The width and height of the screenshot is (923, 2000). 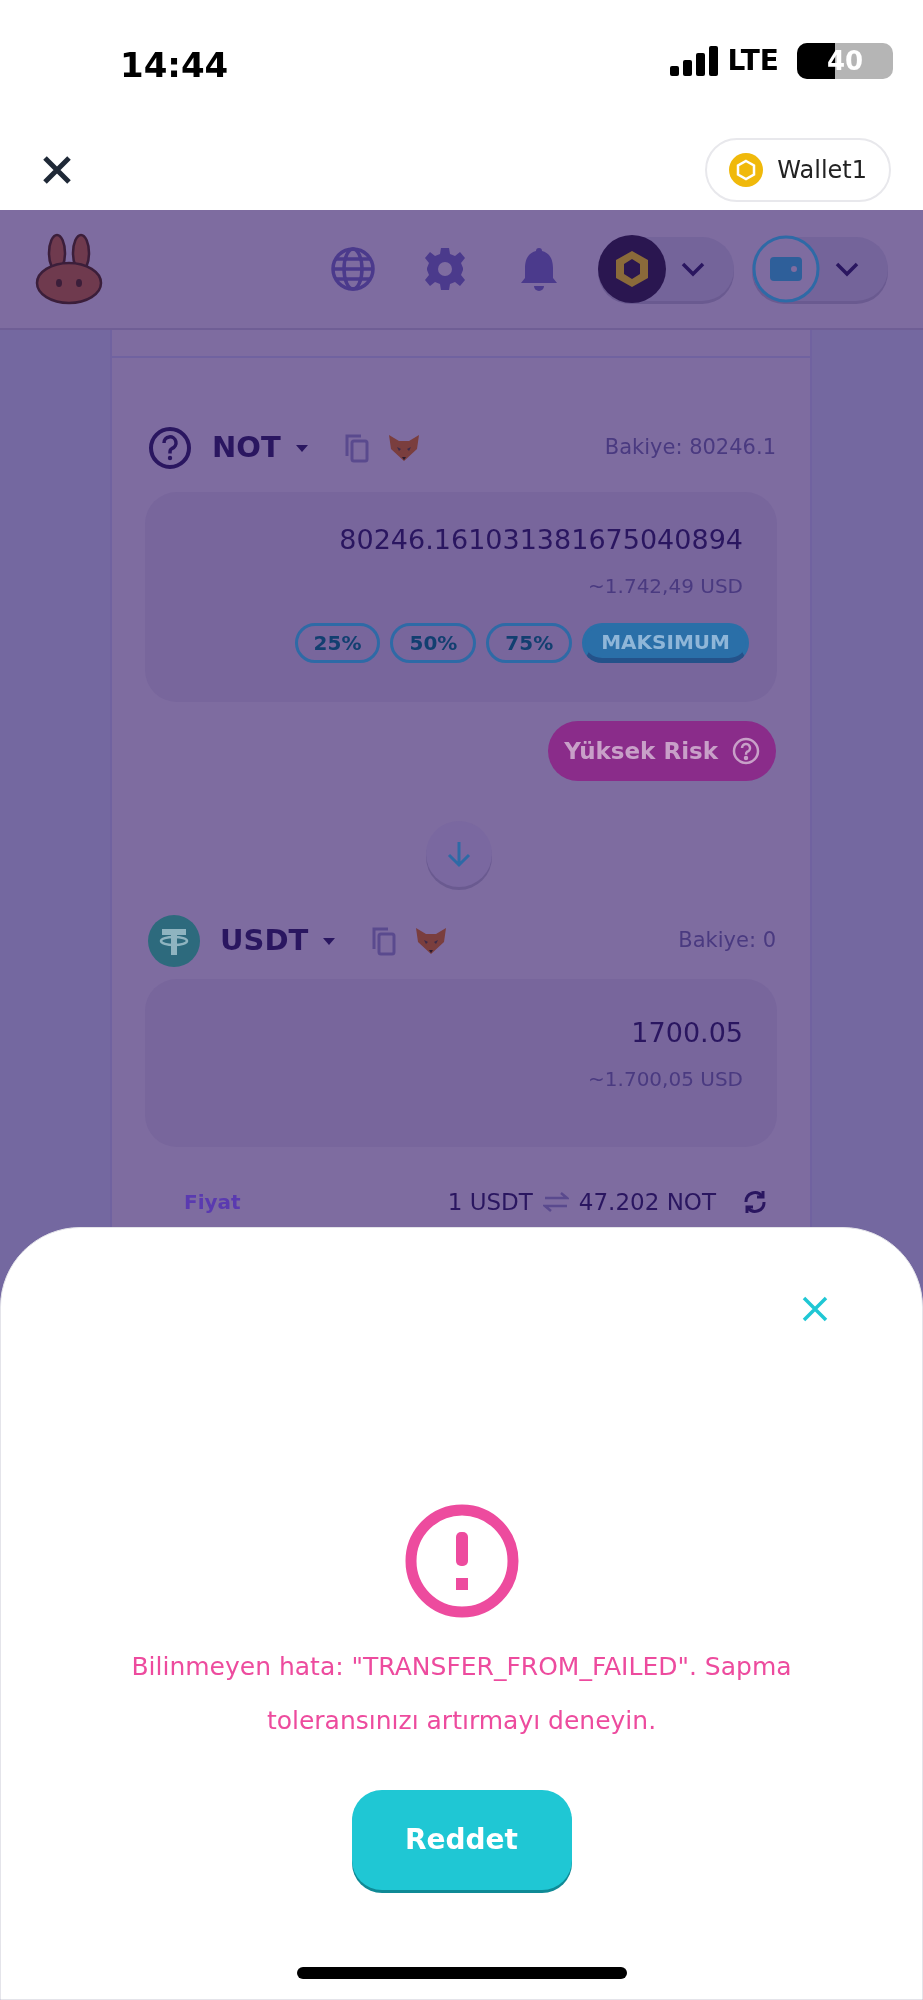 What do you see at coordinates (746, 170) in the screenshot?
I see `coin-icon` at bounding box center [746, 170].